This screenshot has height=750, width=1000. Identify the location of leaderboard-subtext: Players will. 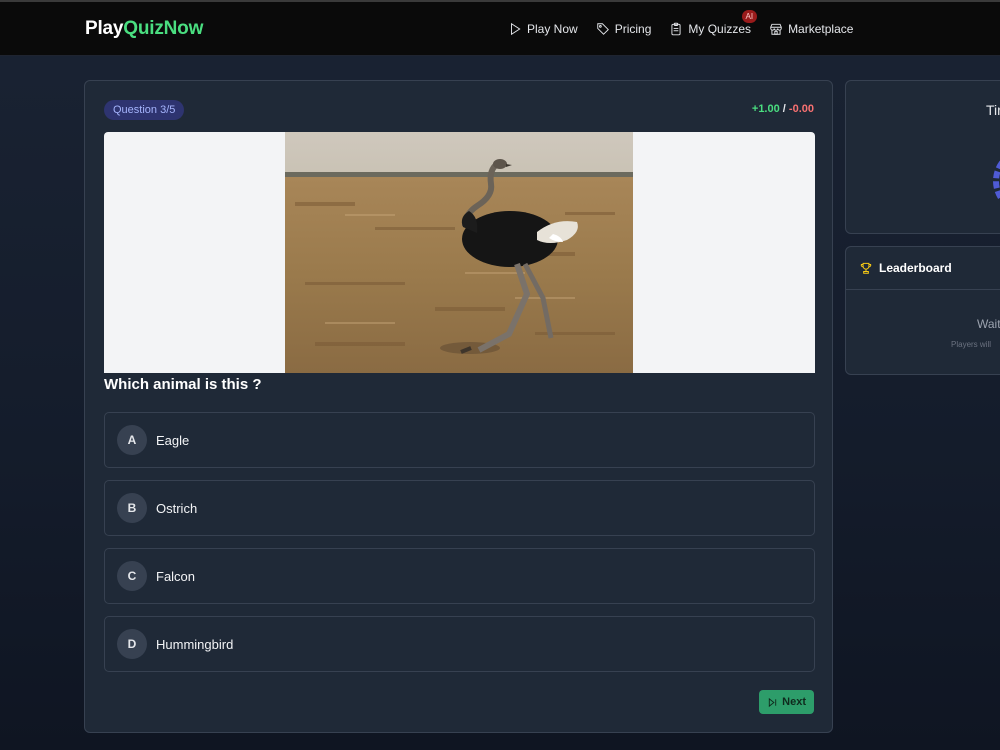
(971, 344).